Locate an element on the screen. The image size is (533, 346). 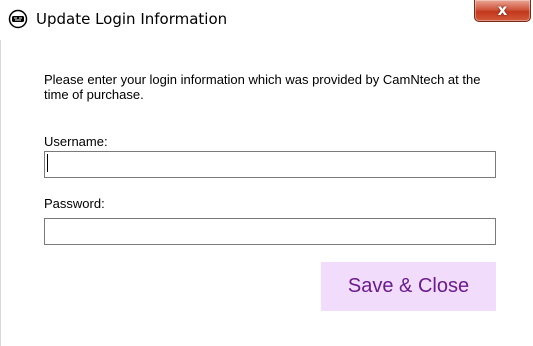
save-close-button: Save & Close is located at coordinates (408, 286).